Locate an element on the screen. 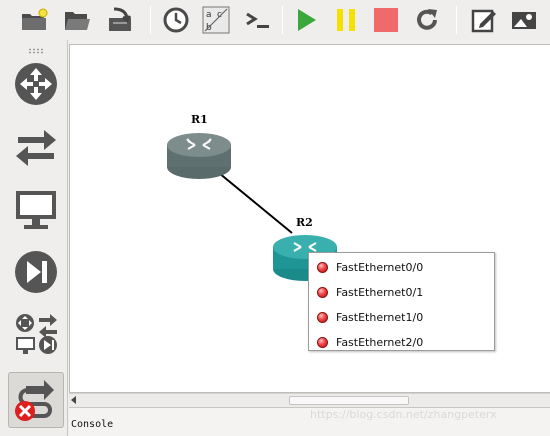 The width and height of the screenshot is (550, 436). link-r1-r2 is located at coordinates (255, 203).